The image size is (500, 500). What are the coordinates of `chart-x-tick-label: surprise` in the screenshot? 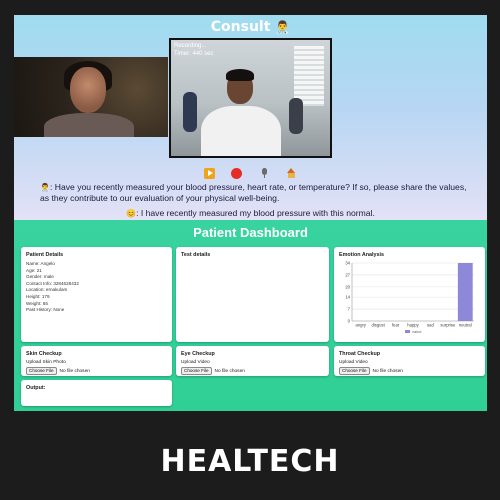 It's located at (448, 325).